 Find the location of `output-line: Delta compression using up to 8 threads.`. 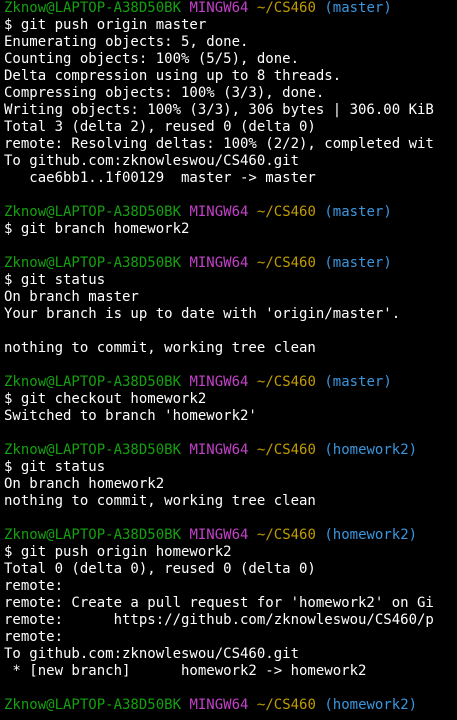

output-line: Delta compression using up to 8 threads. is located at coordinates (173, 76).